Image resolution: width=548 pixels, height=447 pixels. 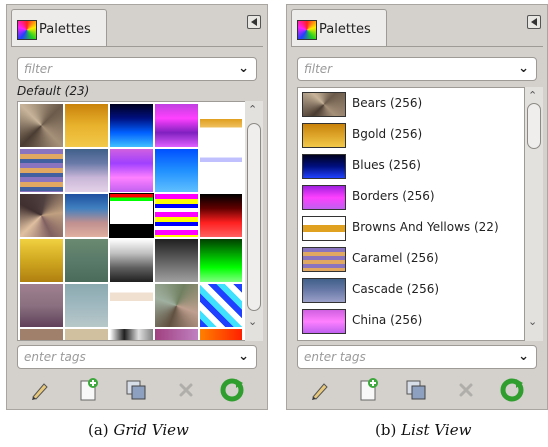 I want to click on palette-thumb-kahki, so click(x=86, y=305).